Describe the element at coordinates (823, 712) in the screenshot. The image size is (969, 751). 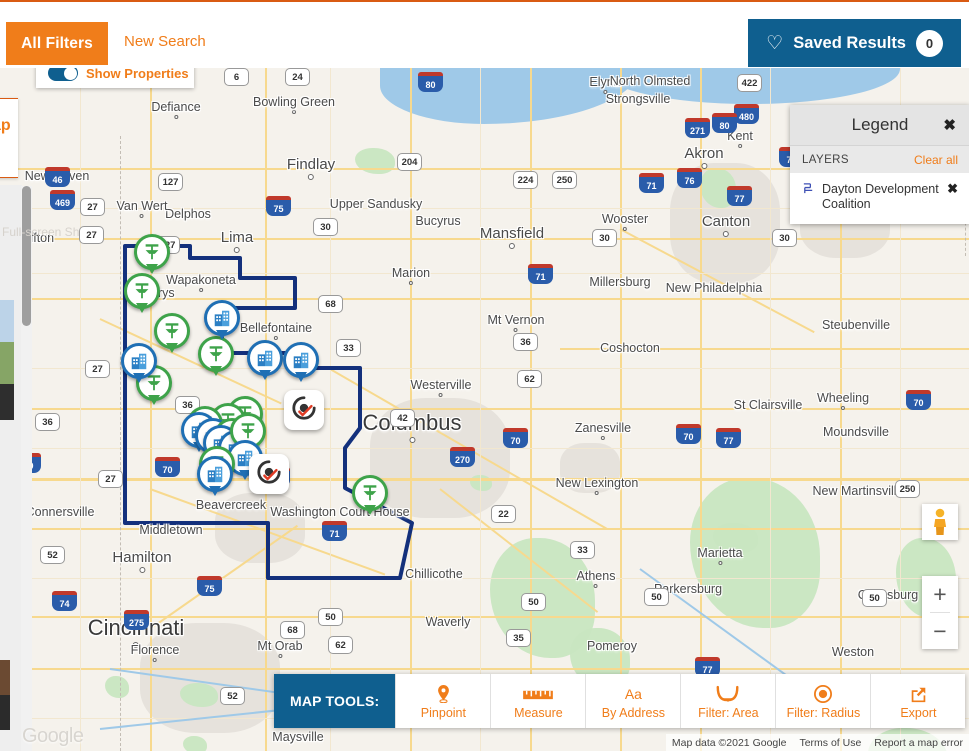
I see `map-tool-label: Filter: Radius` at that location.